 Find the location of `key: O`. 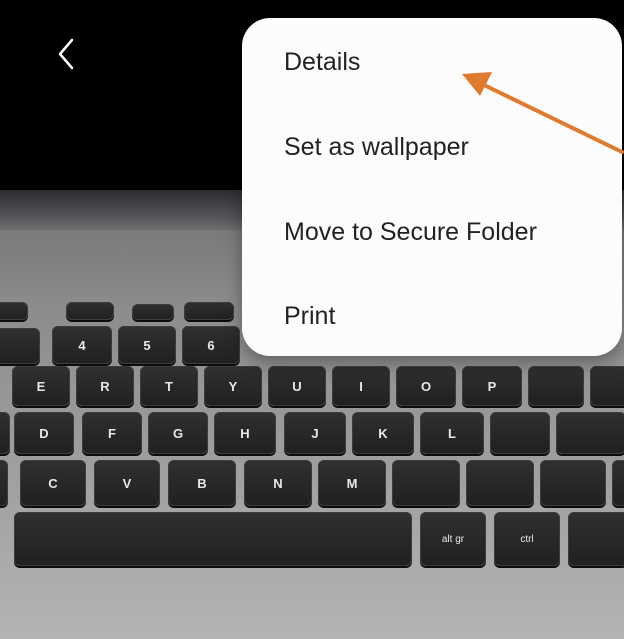

key: O is located at coordinates (426, 386).